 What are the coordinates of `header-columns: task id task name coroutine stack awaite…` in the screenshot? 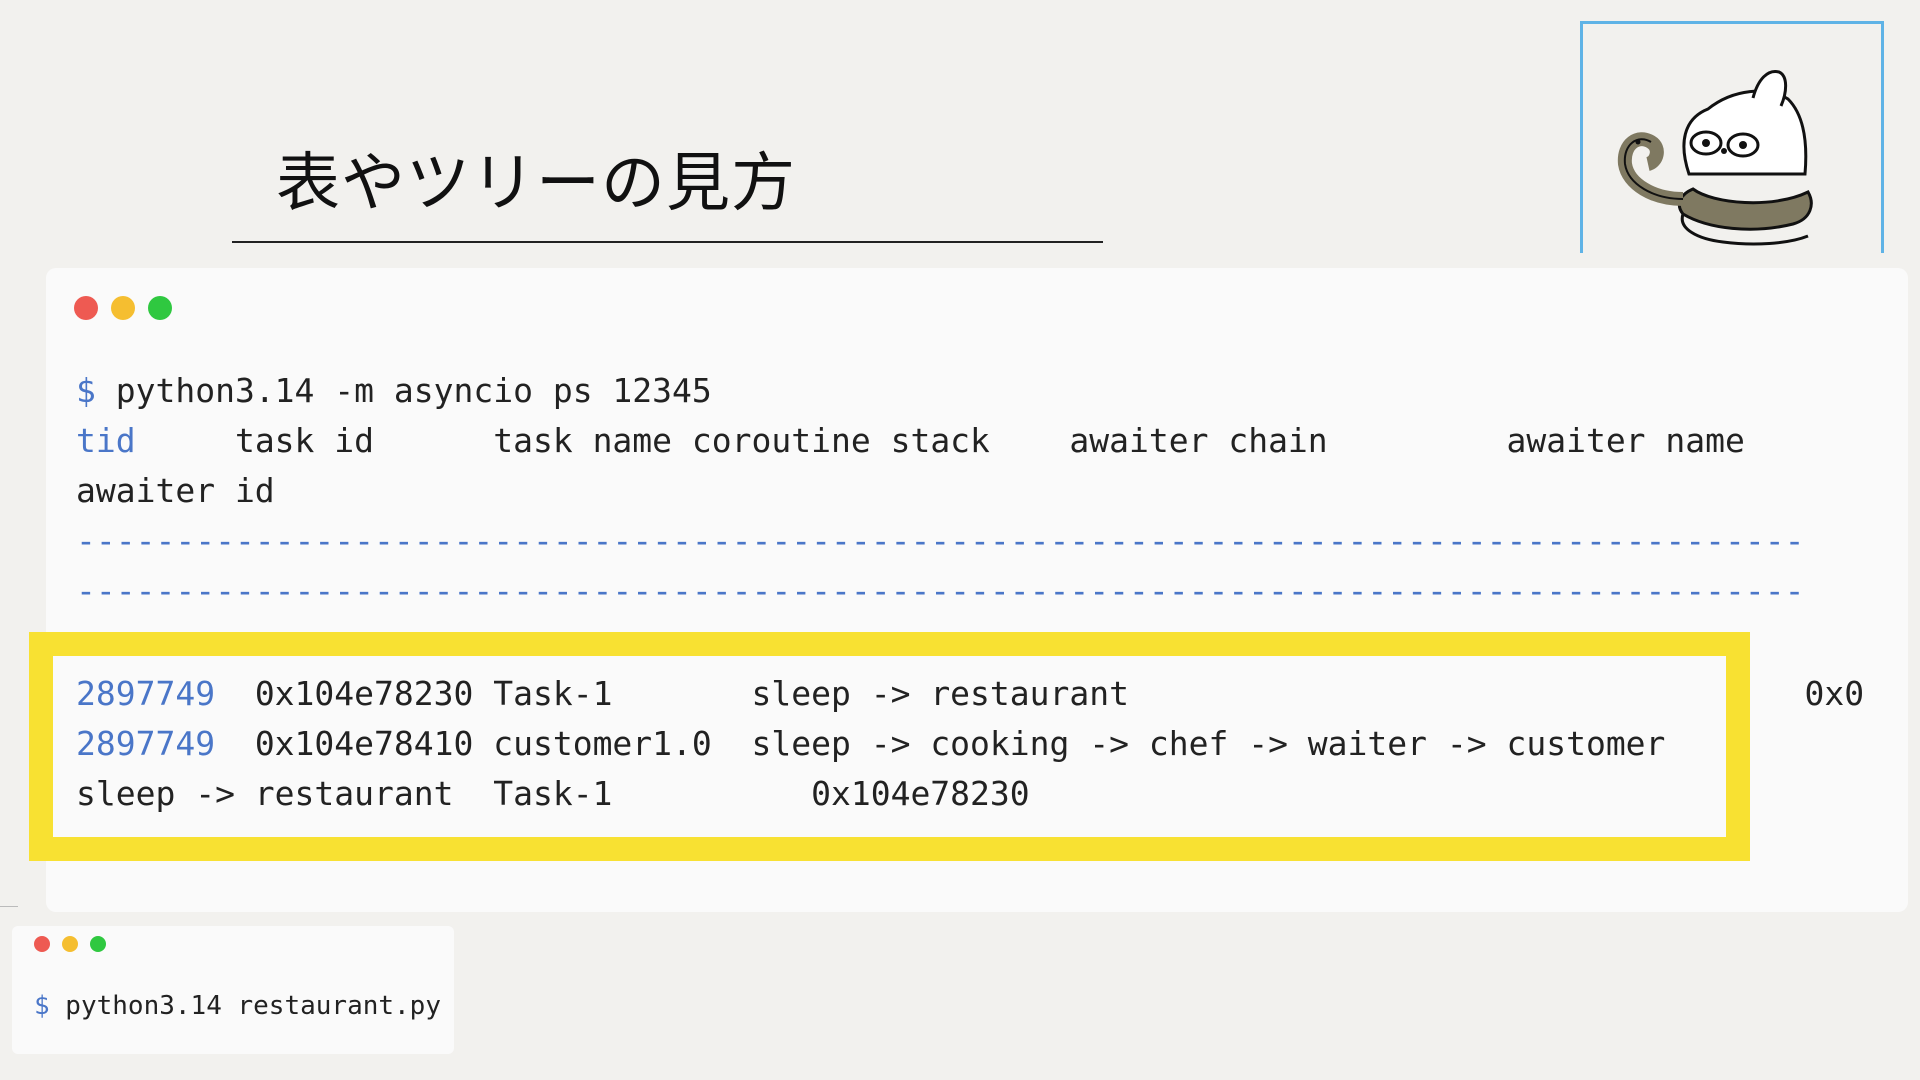 It's located at (940, 440).